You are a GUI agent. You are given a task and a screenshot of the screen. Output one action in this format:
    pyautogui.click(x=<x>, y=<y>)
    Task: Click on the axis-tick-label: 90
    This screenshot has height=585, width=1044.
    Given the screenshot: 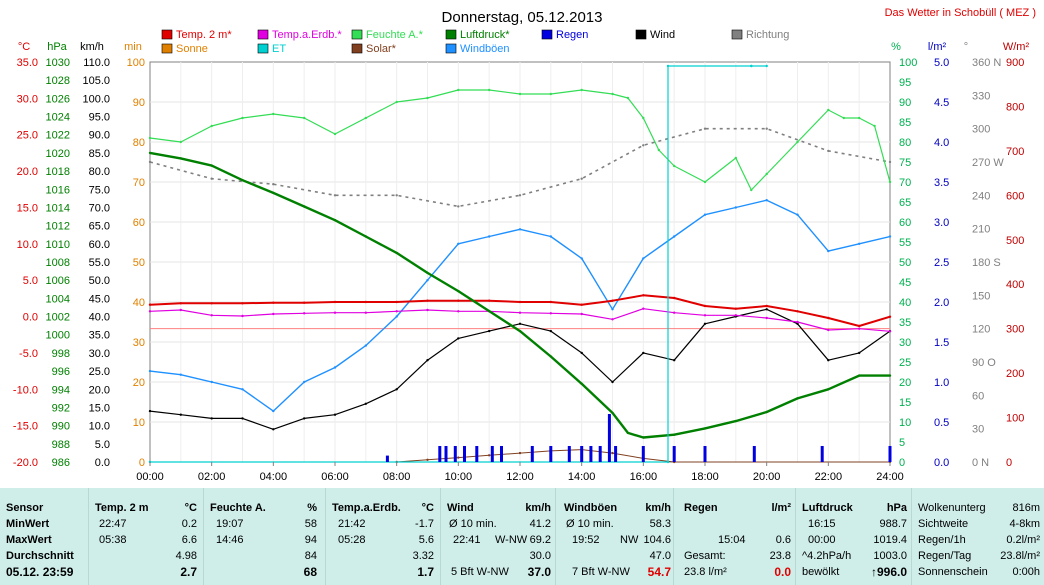 What is the action you would take?
    pyautogui.click(x=905, y=103)
    